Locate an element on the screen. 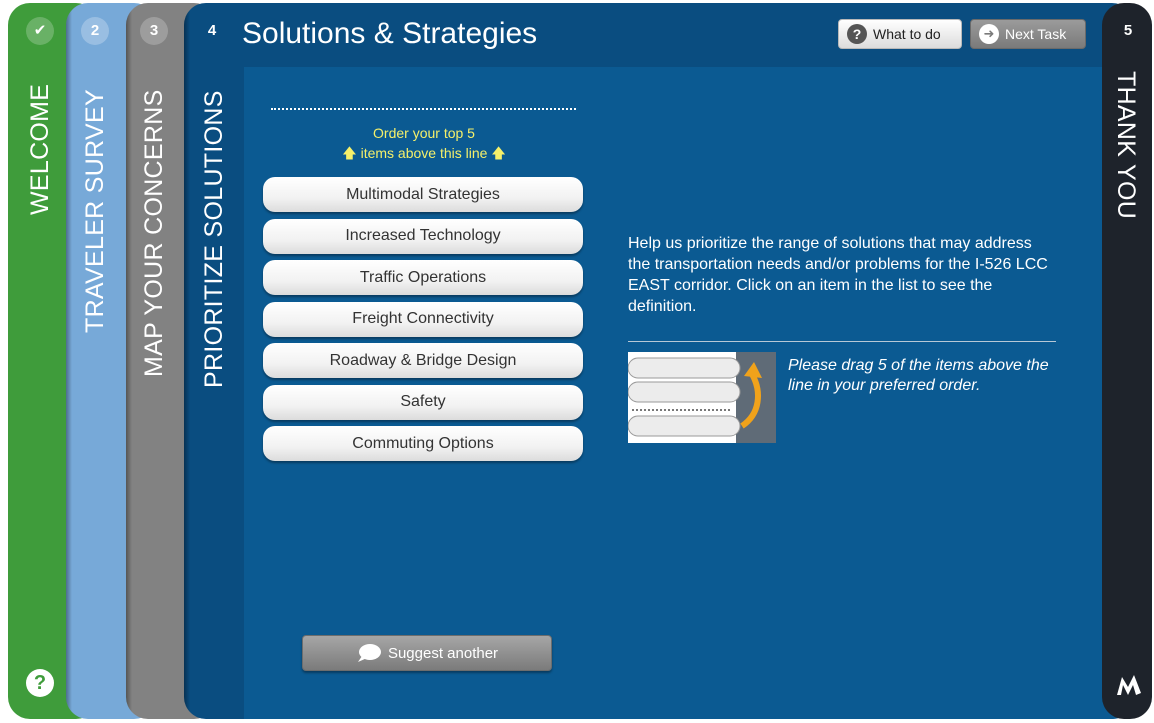 This screenshot has width=1154, height=723. page-title: Solutions & Strategies is located at coordinates (390, 33).